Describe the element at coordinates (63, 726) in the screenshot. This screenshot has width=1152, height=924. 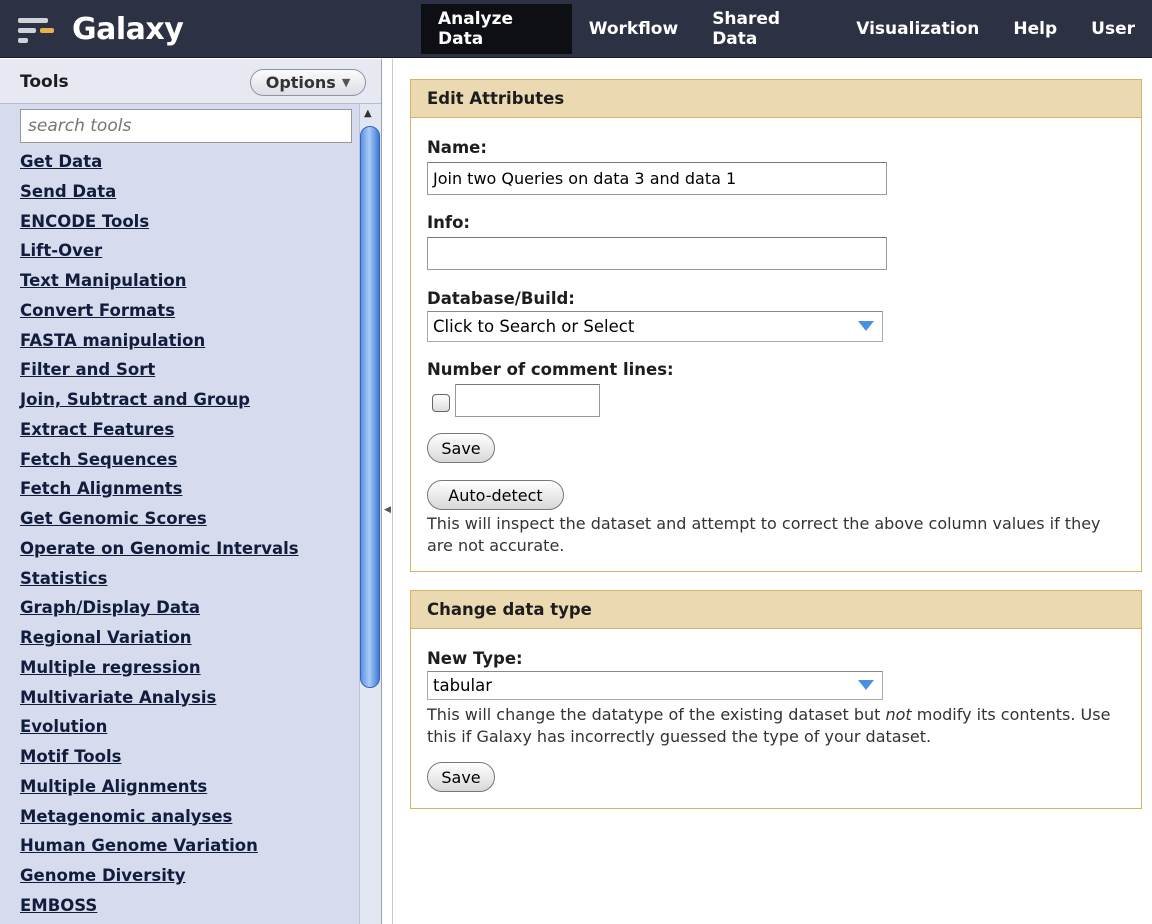
I see `tool-section-link: Evolution` at that location.